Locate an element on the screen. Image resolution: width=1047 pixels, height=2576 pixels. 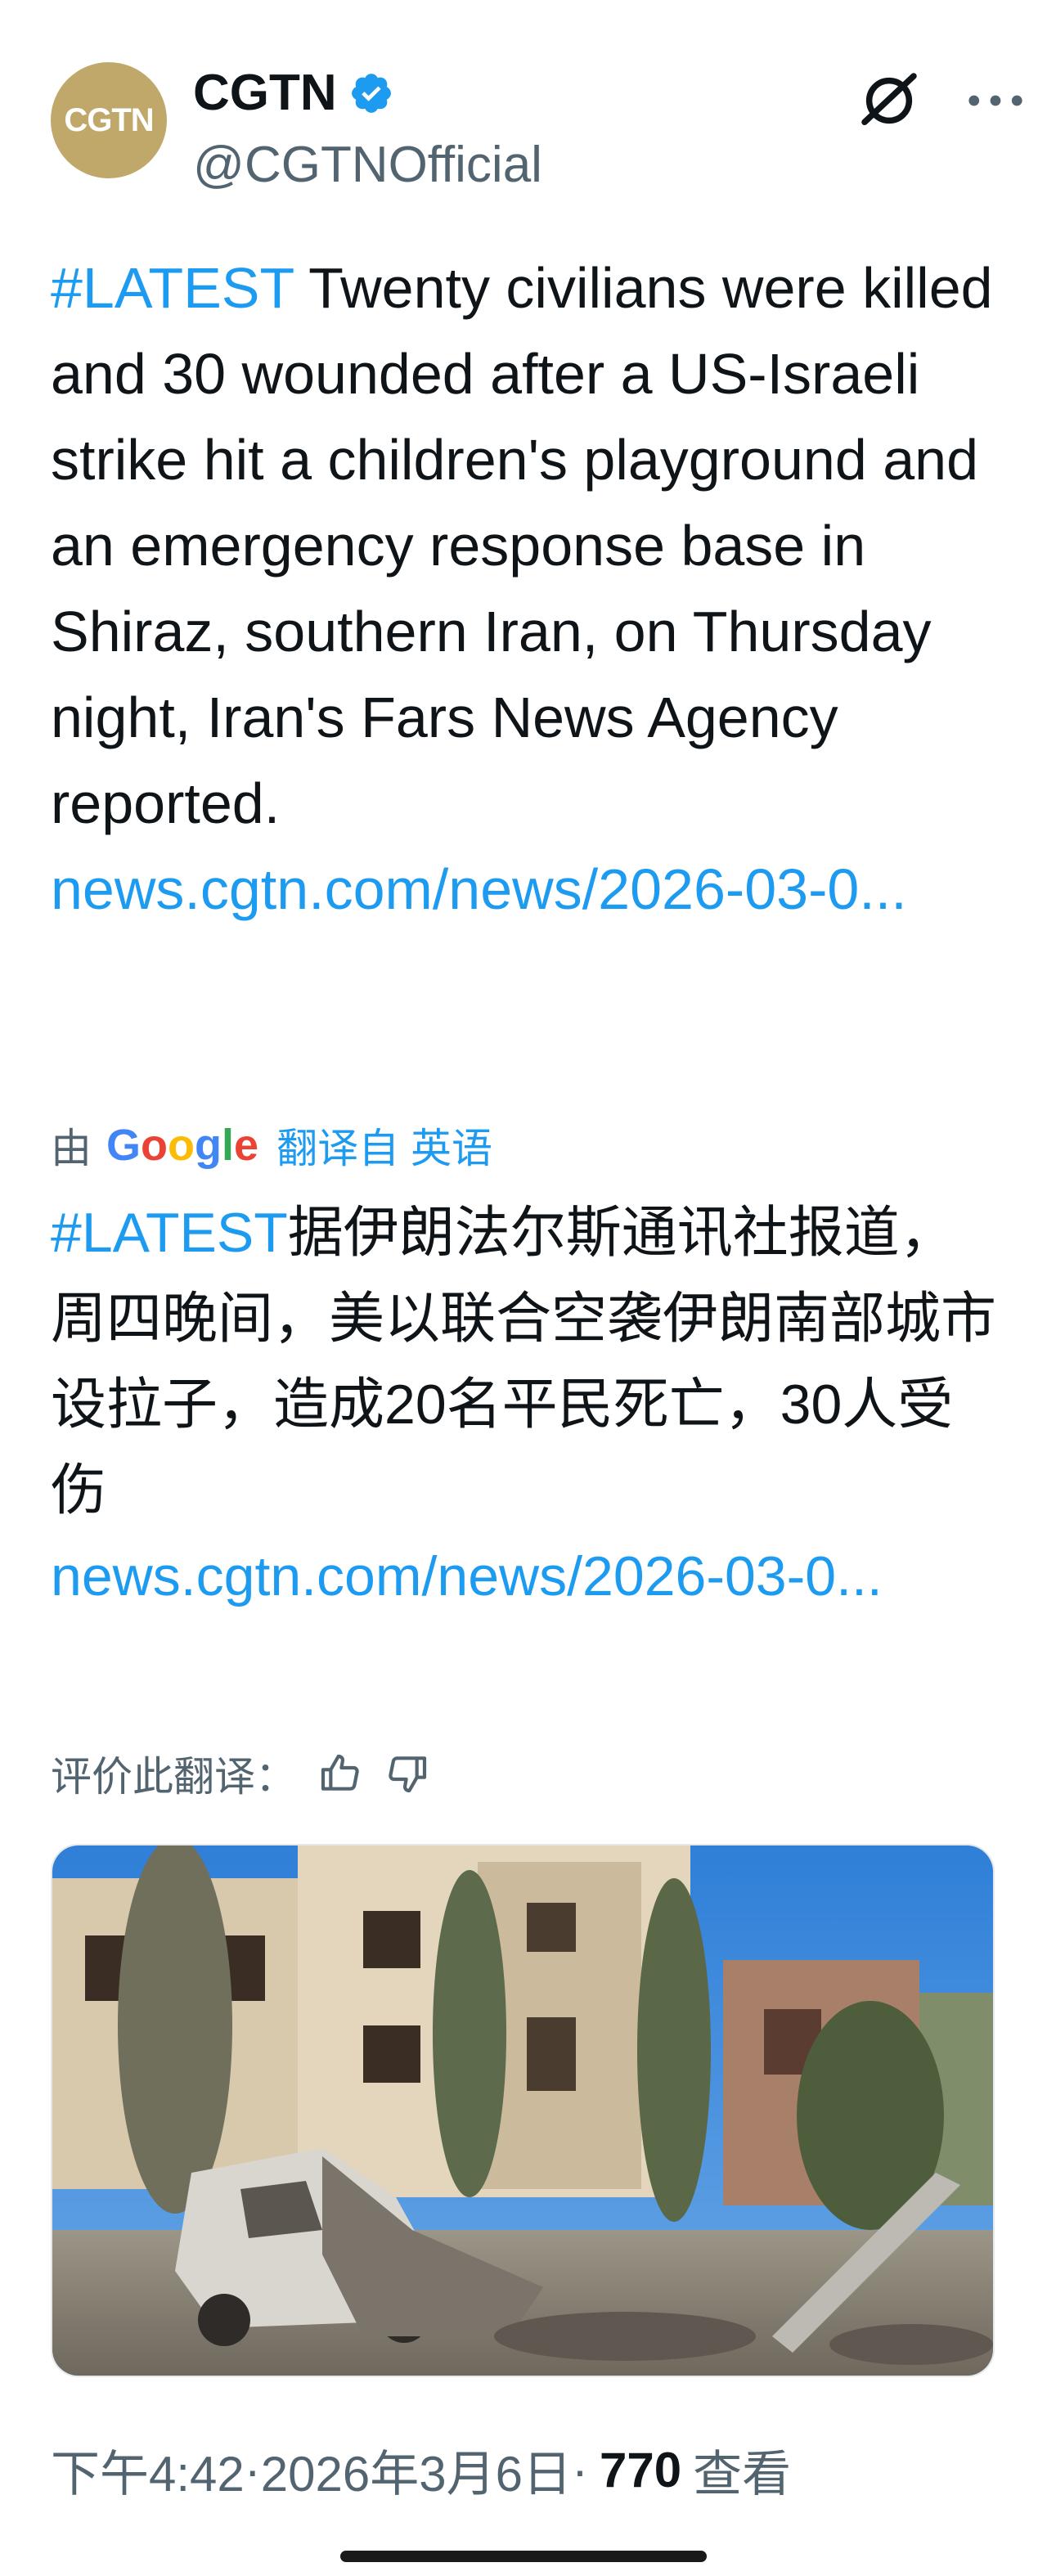
name-row: CGTN is located at coordinates (293, 93).